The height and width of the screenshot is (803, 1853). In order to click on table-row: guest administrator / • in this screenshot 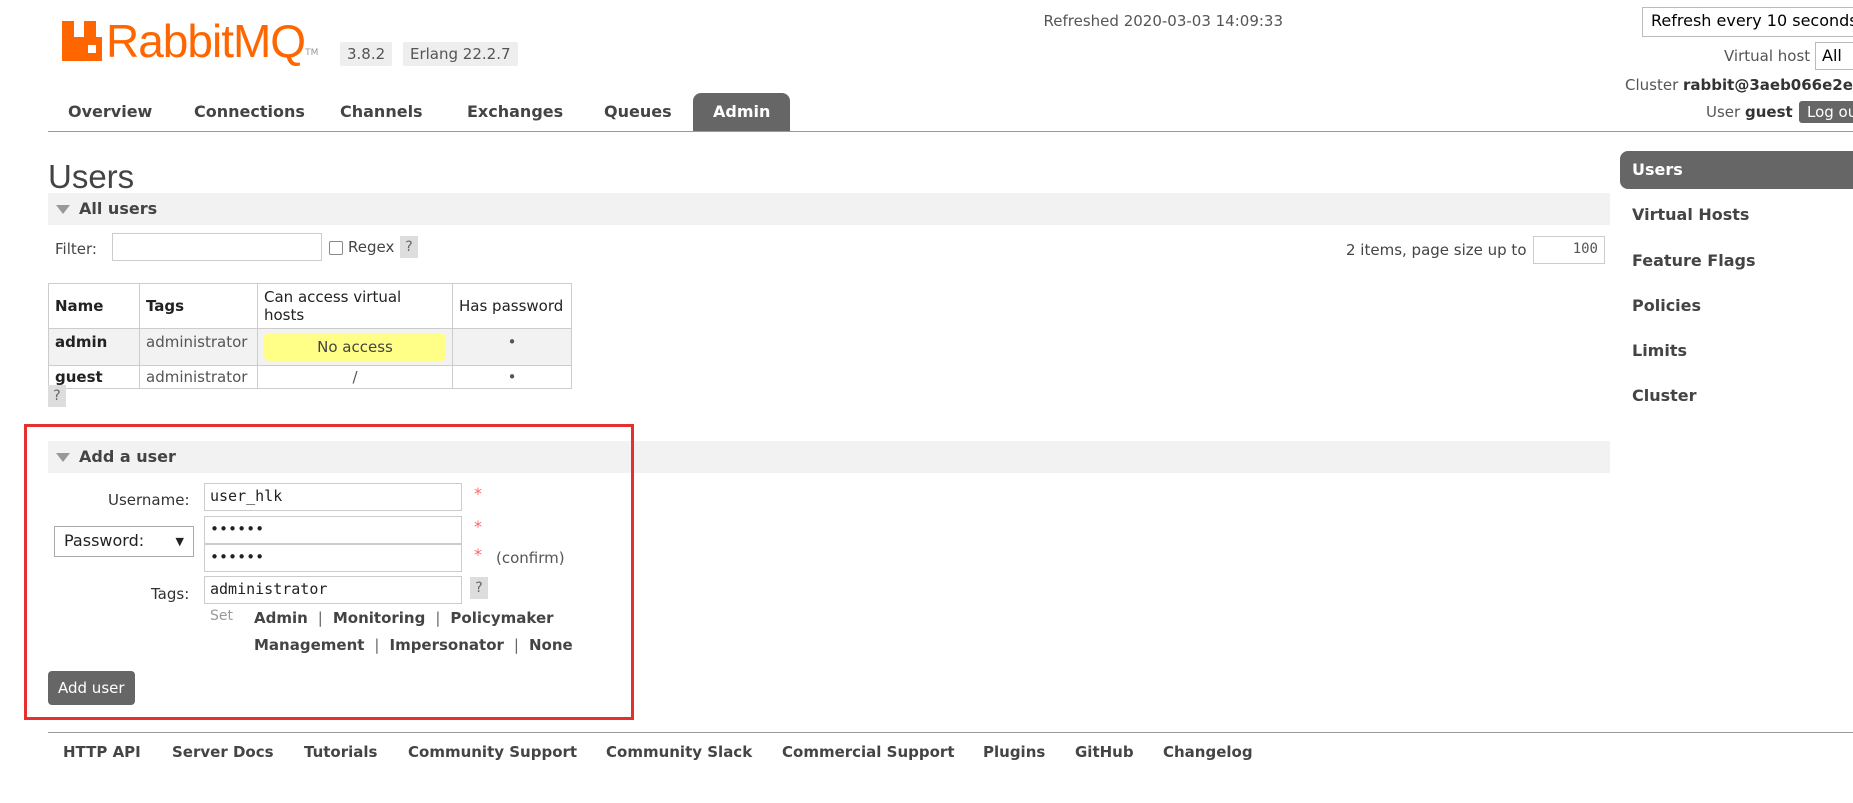, I will do `click(310, 377)`.